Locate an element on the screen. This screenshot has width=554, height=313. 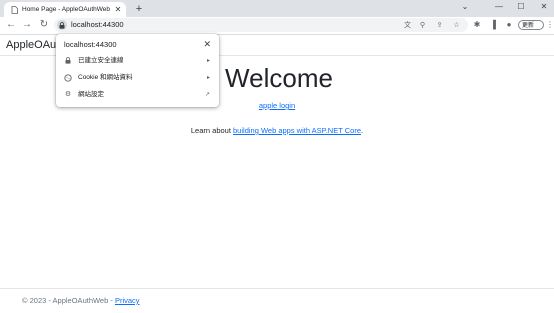
popup-item-label: Cookie 和網站資料 is located at coordinates (105, 77).